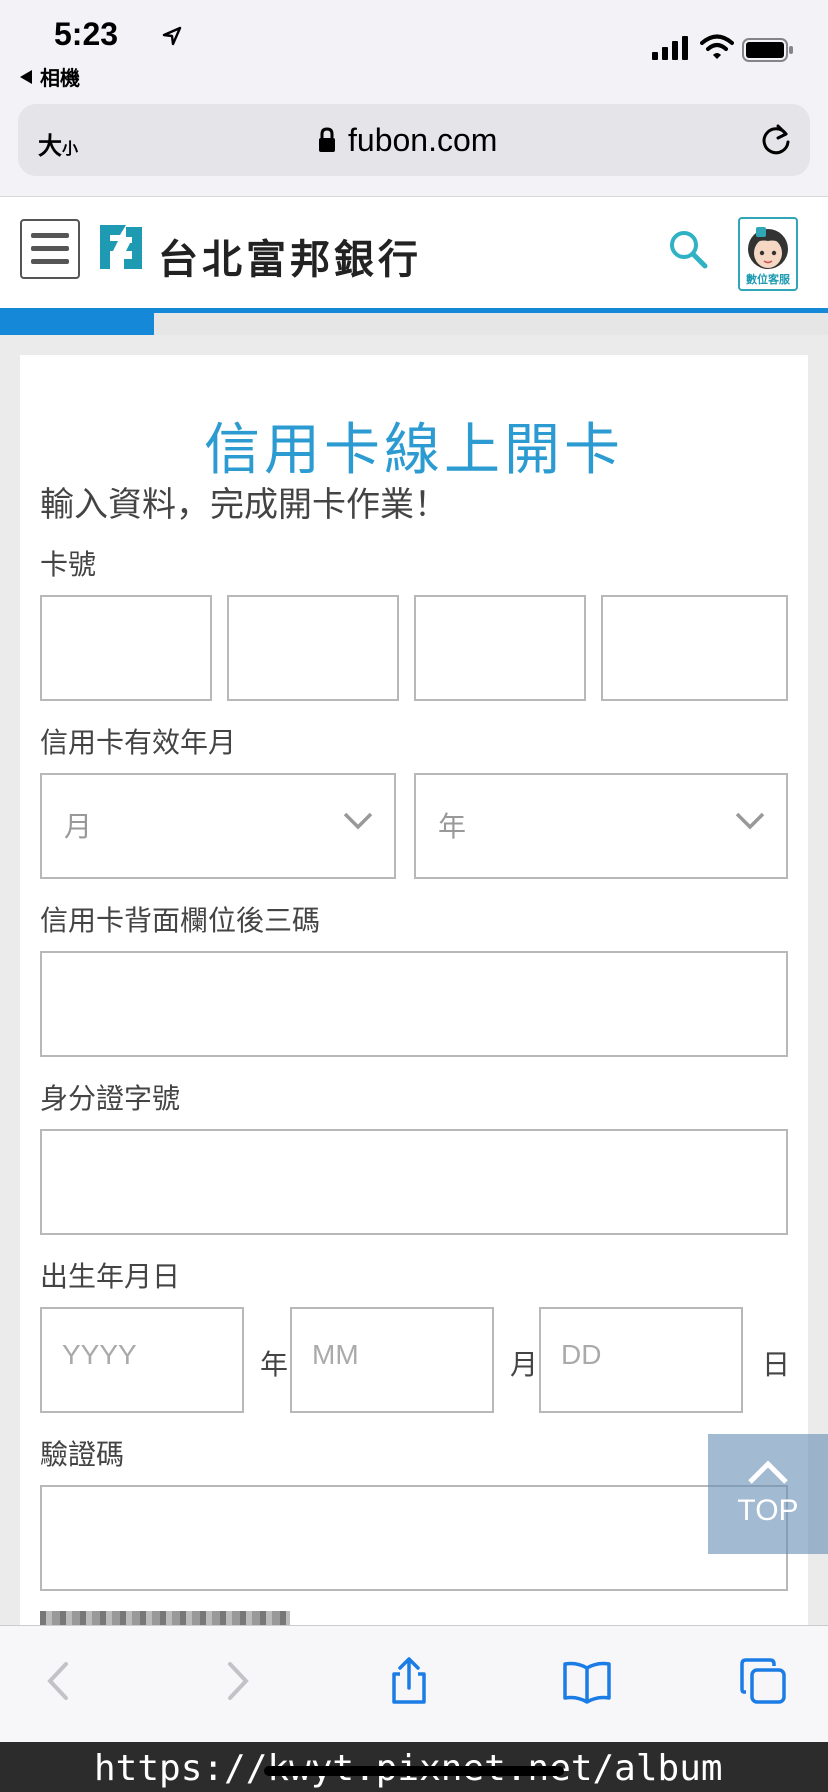 This screenshot has height=1792, width=828. Describe the element at coordinates (142, 1360) in the screenshot. I see `birth-year-field: YYYY` at that location.